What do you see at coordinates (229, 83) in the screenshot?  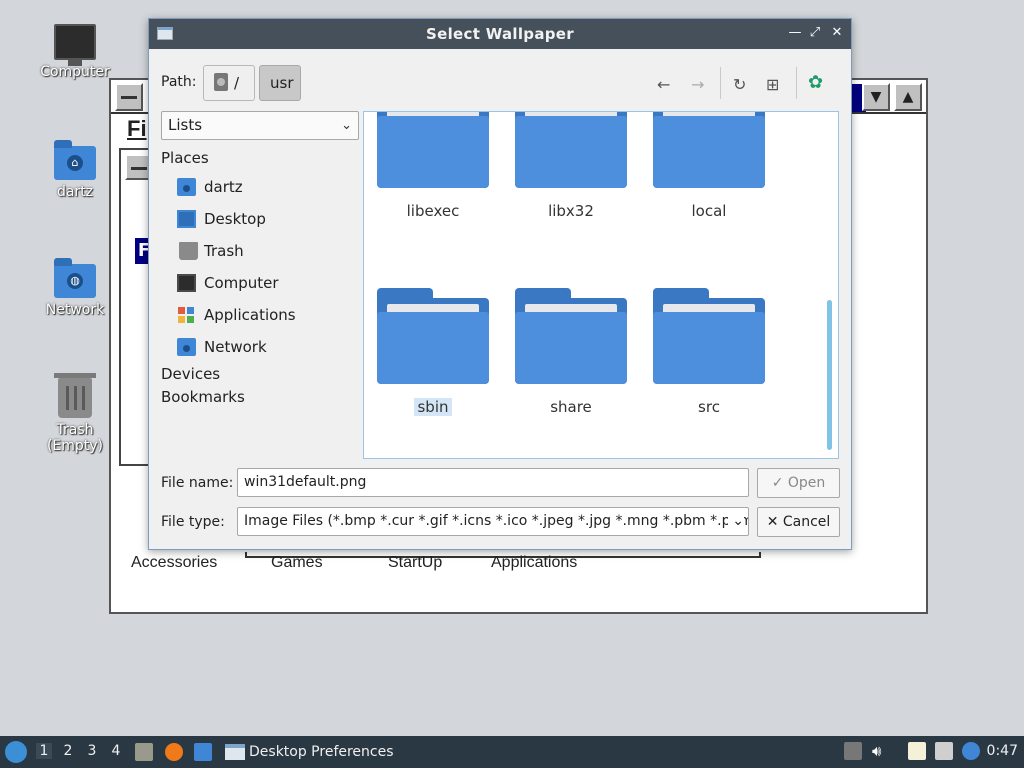 I see `breadcrumb-root: /` at bounding box center [229, 83].